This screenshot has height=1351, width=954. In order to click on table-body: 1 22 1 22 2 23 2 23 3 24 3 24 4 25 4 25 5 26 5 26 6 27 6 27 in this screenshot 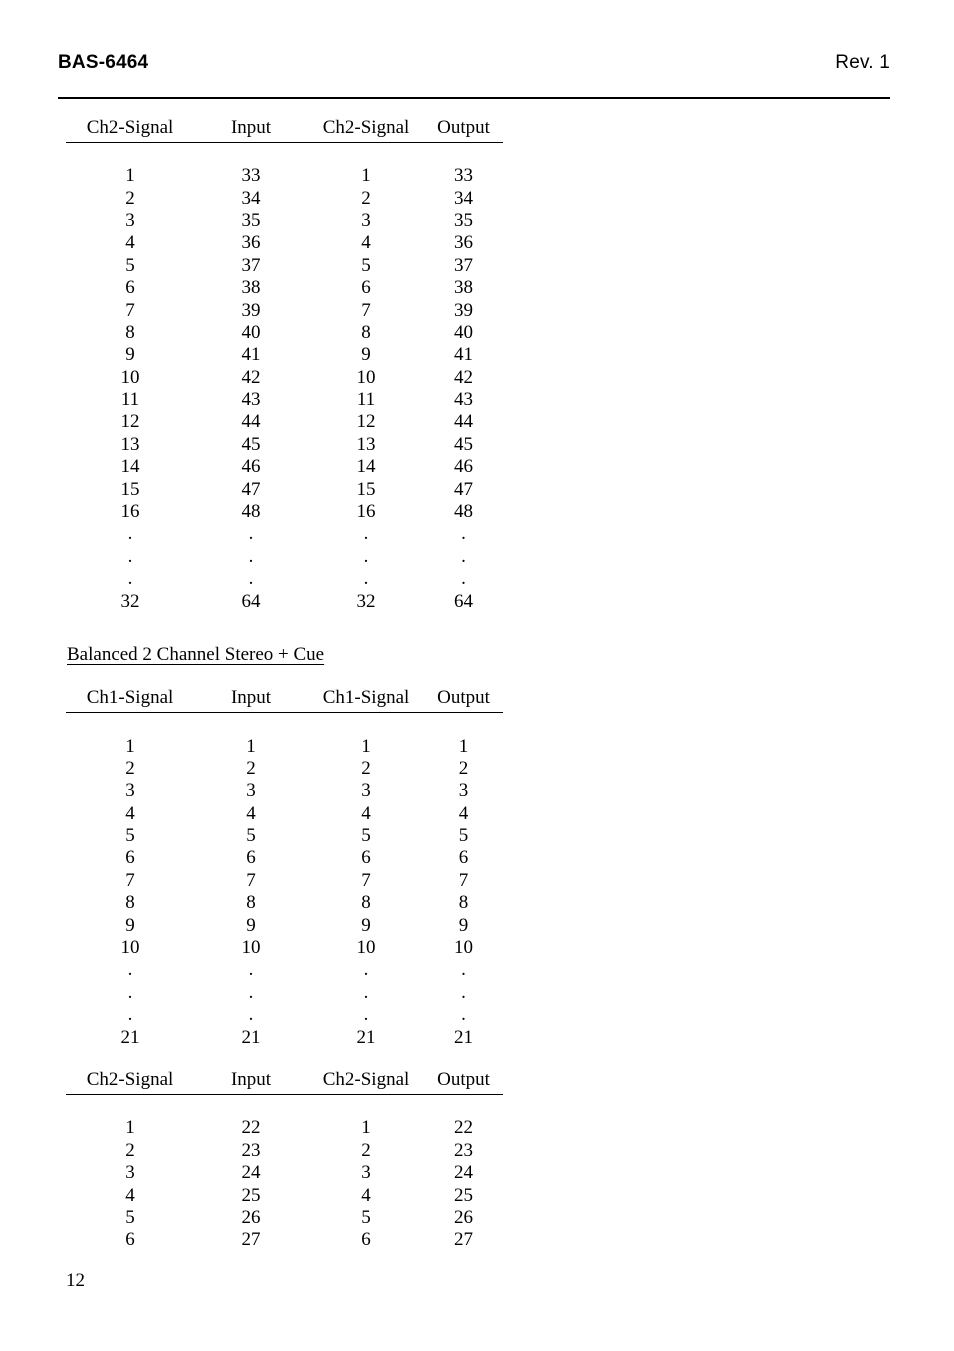, I will do `click(284, 1173)`.